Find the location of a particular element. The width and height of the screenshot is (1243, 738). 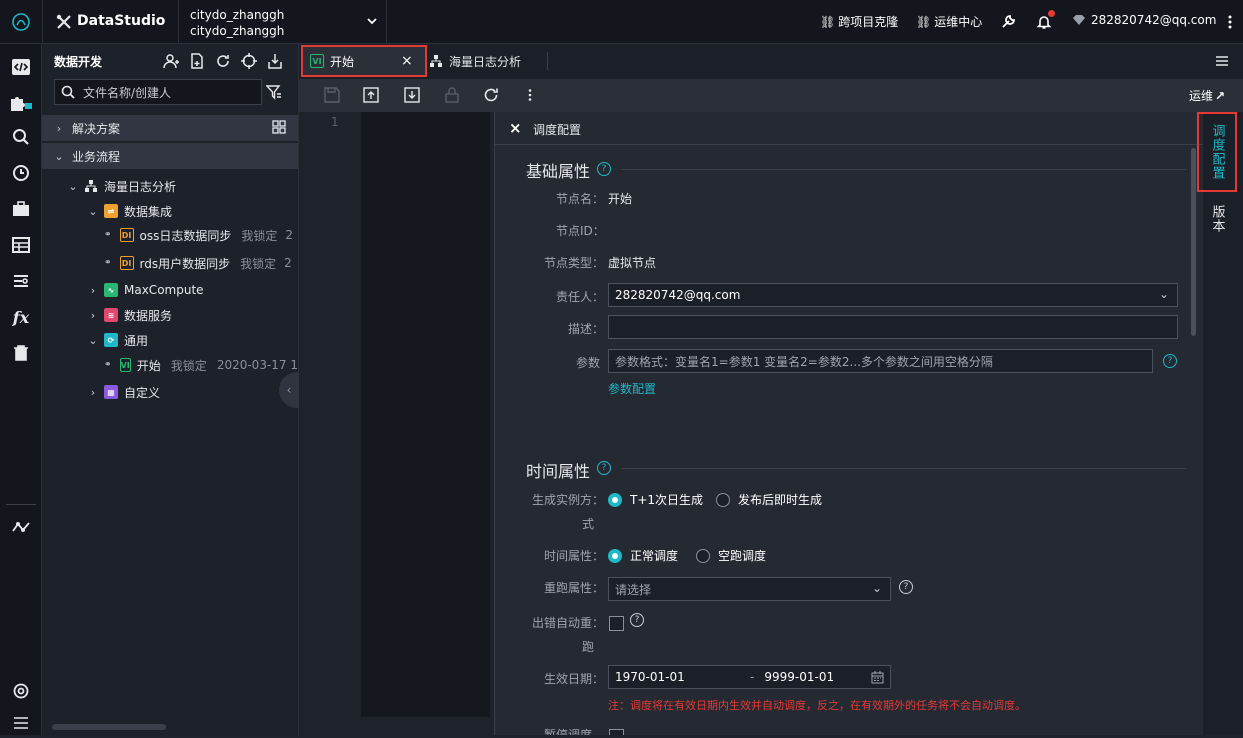

section-solutions: › 解决方案 is located at coordinates (170, 128).